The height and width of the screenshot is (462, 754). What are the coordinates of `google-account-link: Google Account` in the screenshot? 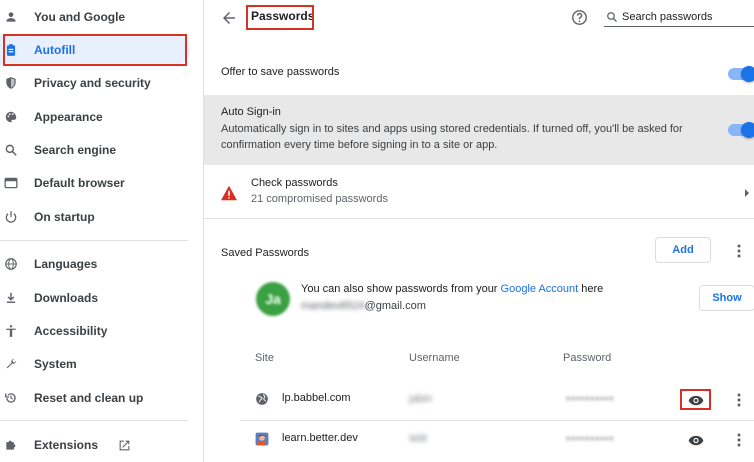 It's located at (540, 289).